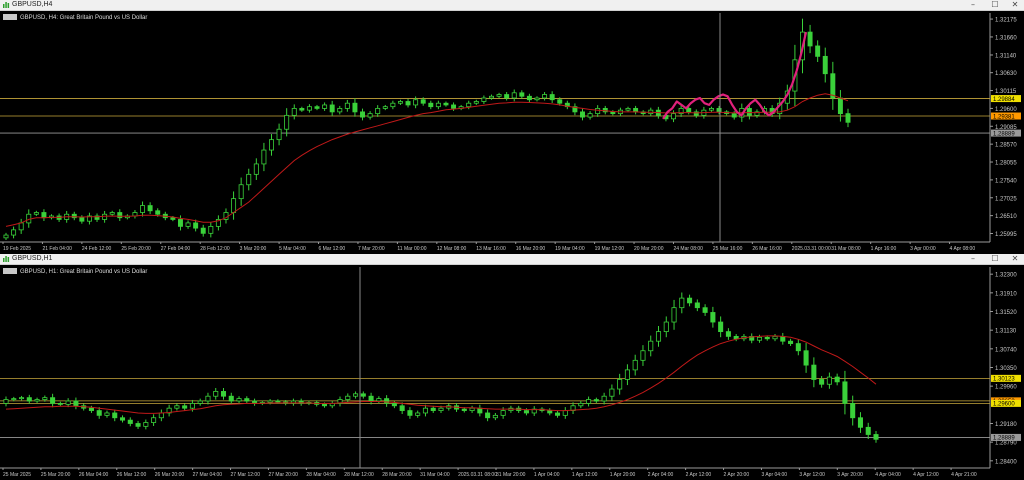 The height and width of the screenshot is (480, 1024). What do you see at coordinates (774, 475) in the screenshot?
I see `x-tick-label: 3 Apr 04:00` at bounding box center [774, 475].